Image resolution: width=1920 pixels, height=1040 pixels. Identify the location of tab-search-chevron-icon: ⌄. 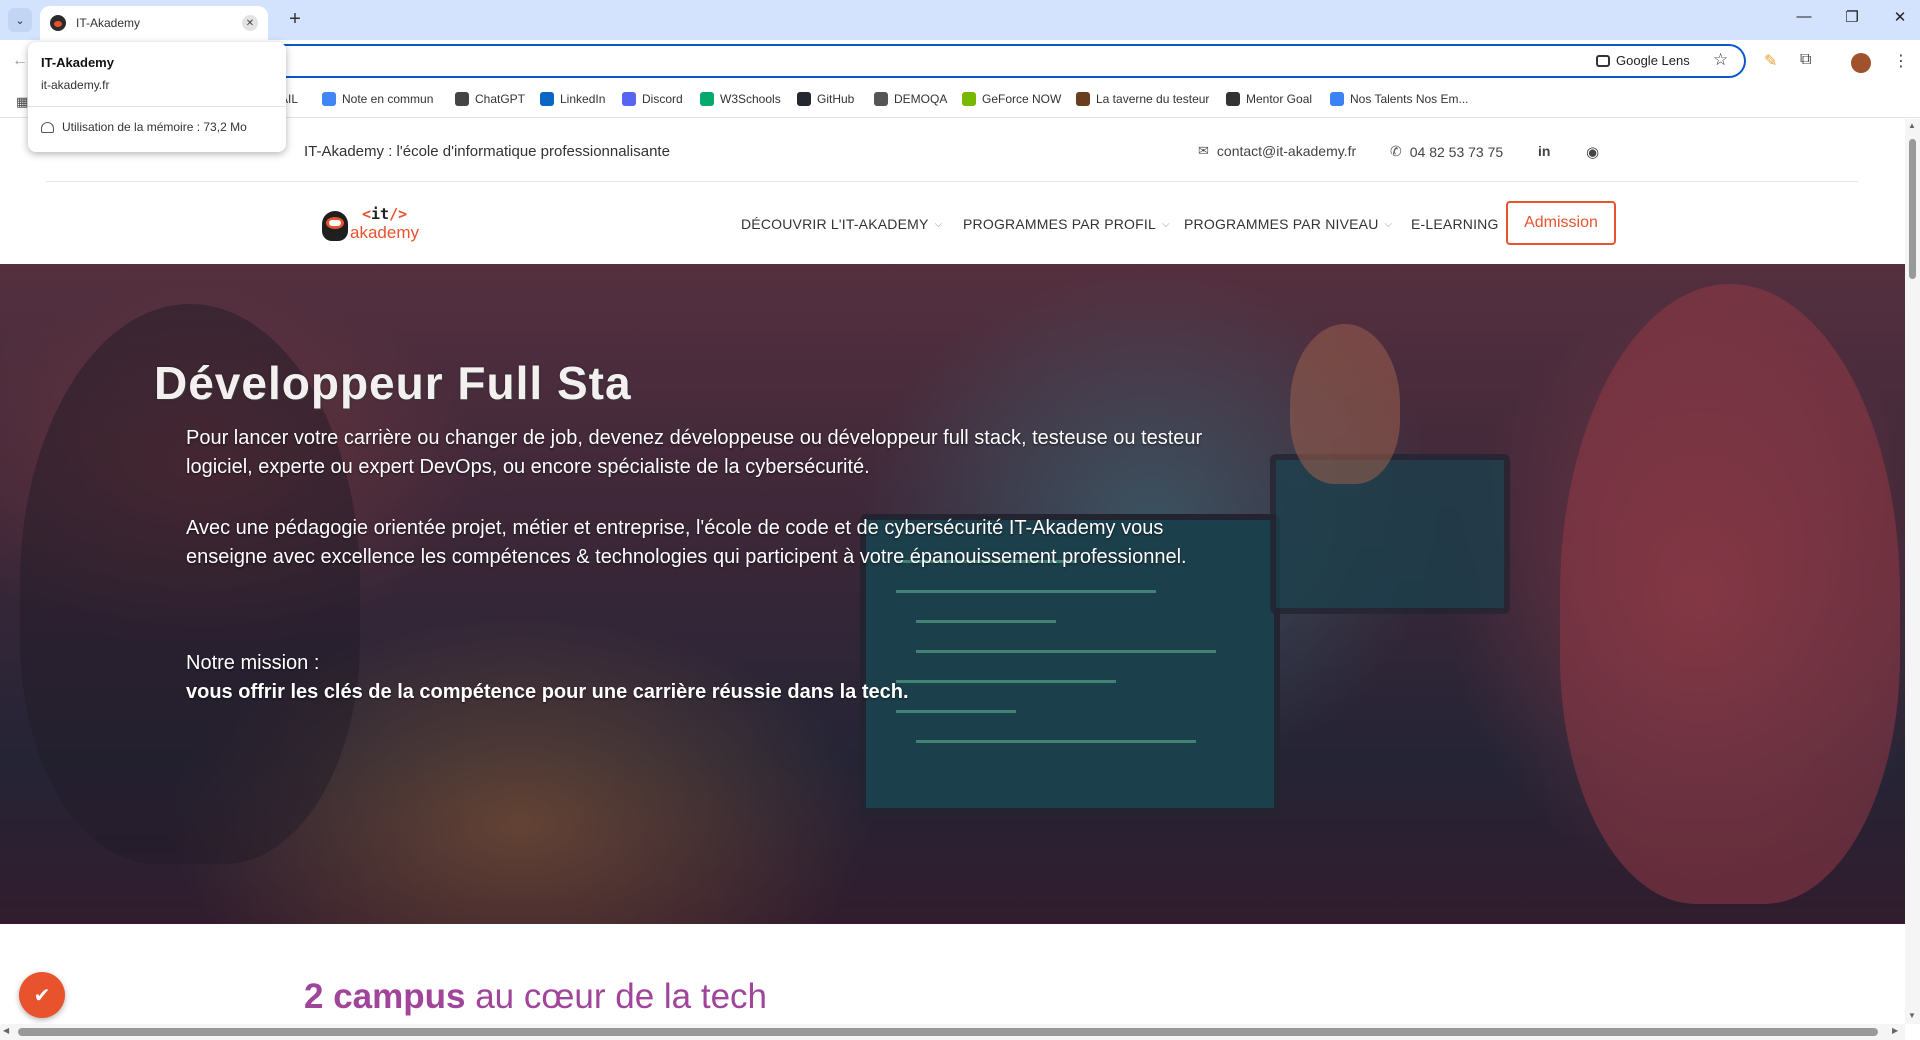
(20, 20).